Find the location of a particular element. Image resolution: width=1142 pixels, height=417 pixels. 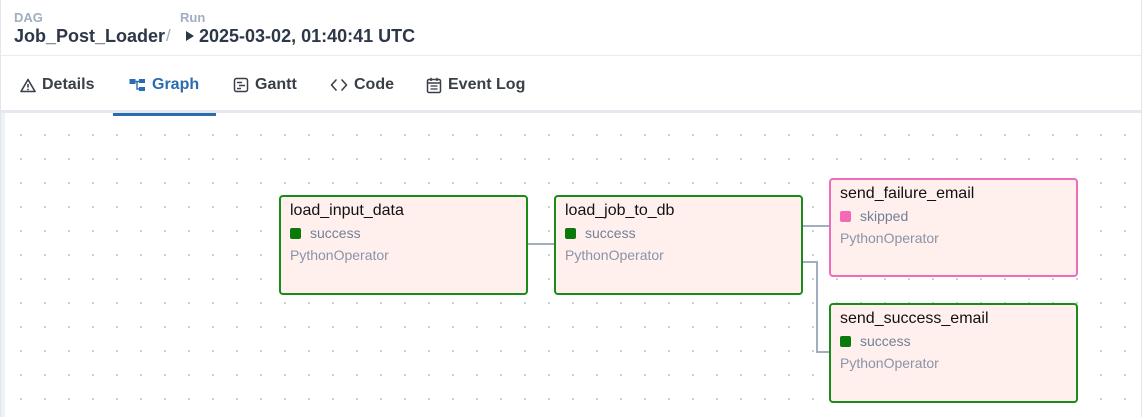

tab-code-label: Code is located at coordinates (374, 84).